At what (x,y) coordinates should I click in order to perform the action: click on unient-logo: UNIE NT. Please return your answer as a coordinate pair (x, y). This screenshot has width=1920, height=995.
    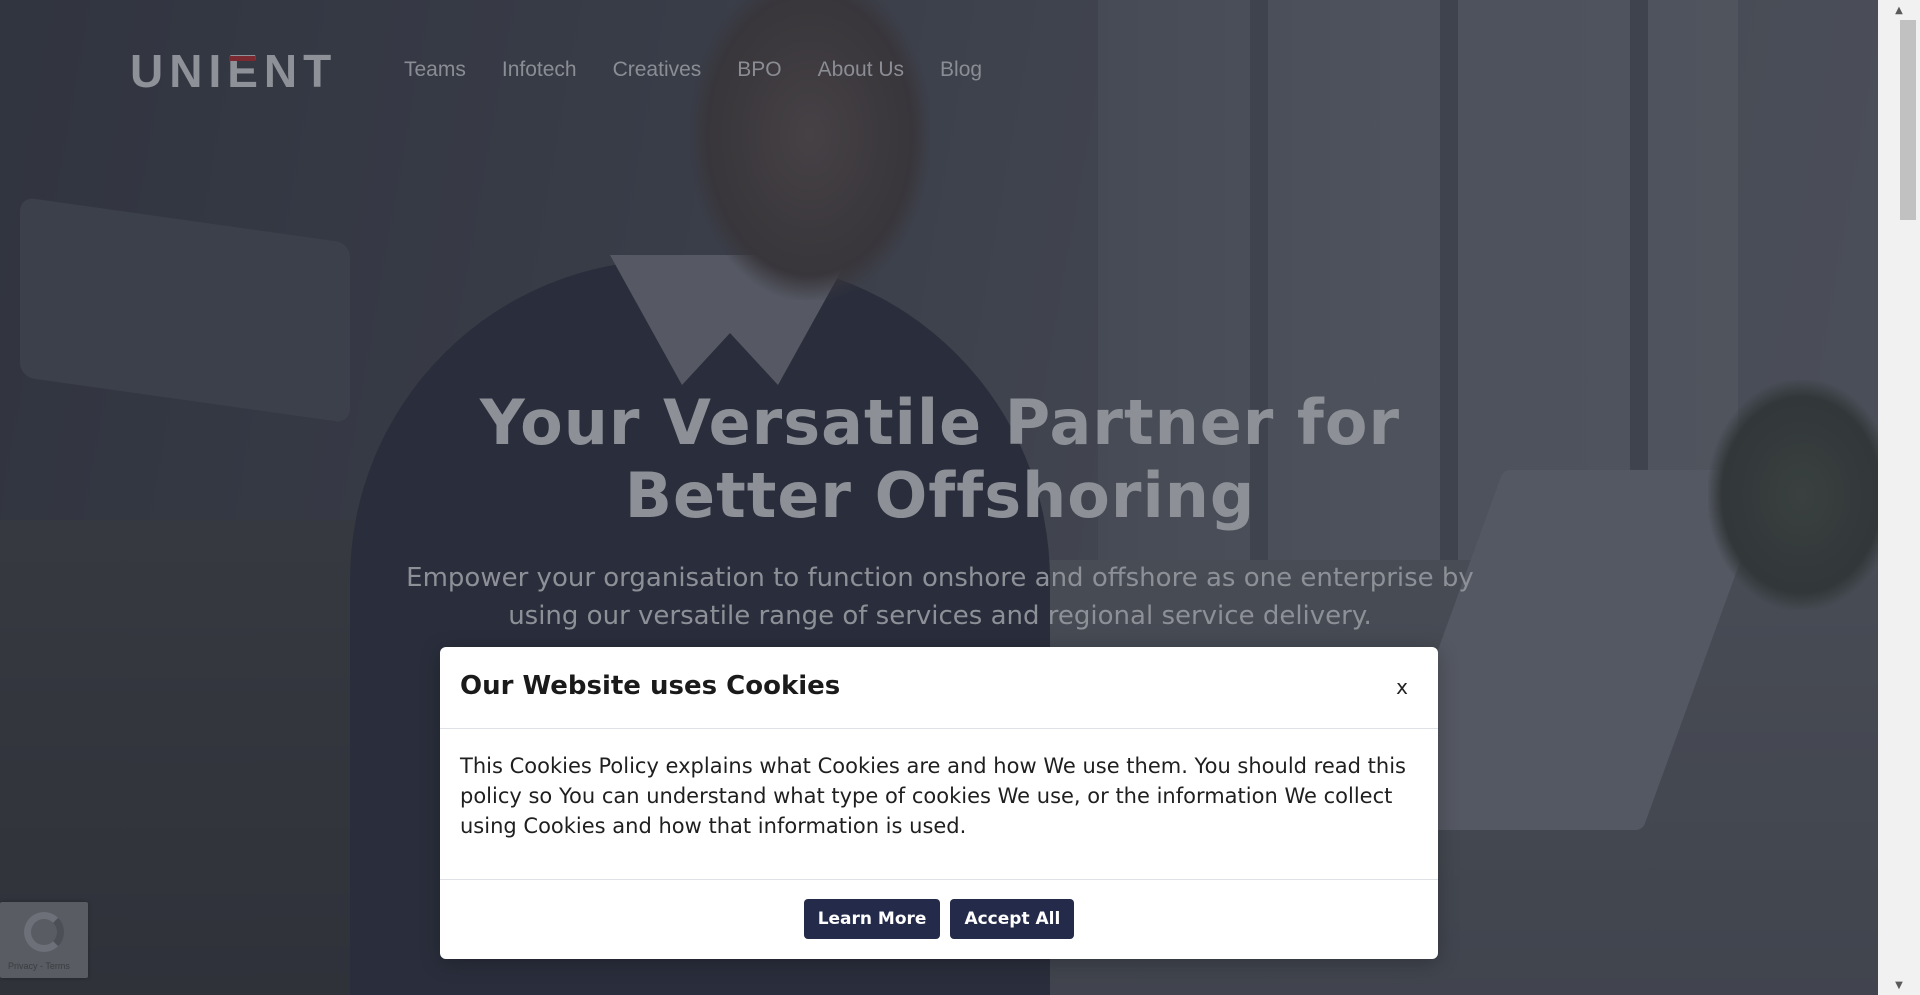
    Looking at the image, I should click on (233, 71).